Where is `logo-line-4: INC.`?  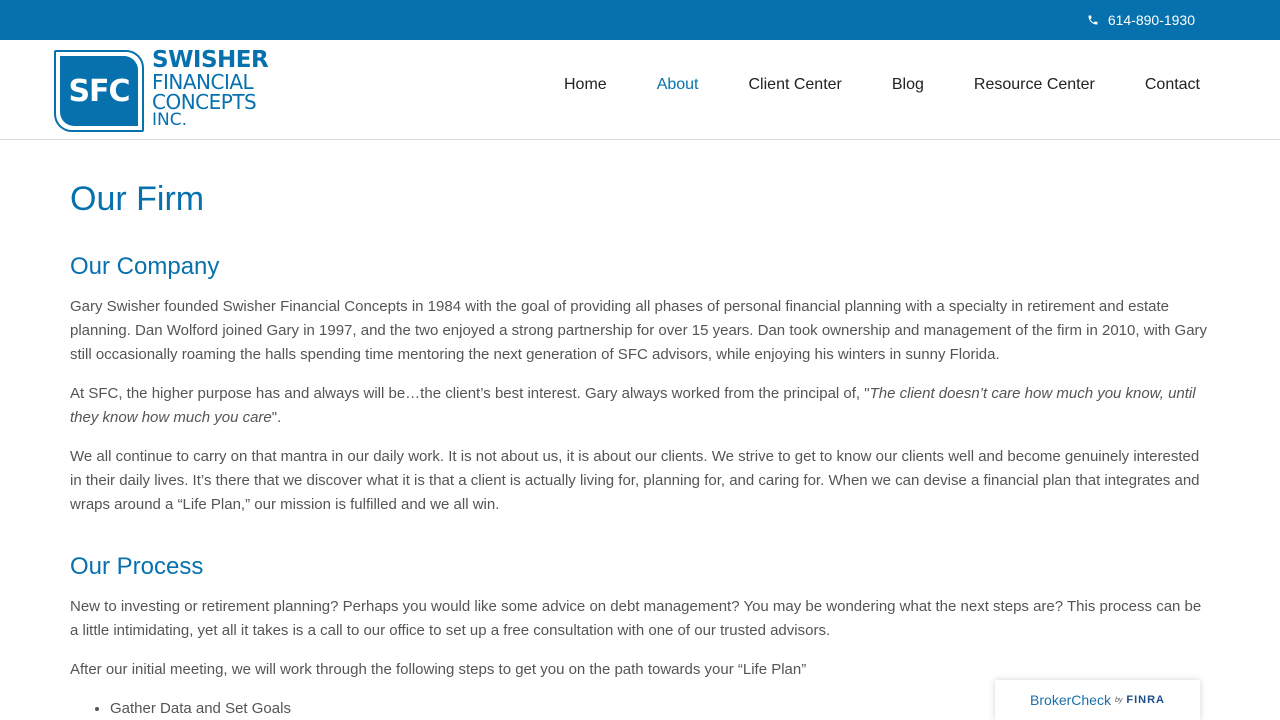 logo-line-4: INC. is located at coordinates (170, 120).